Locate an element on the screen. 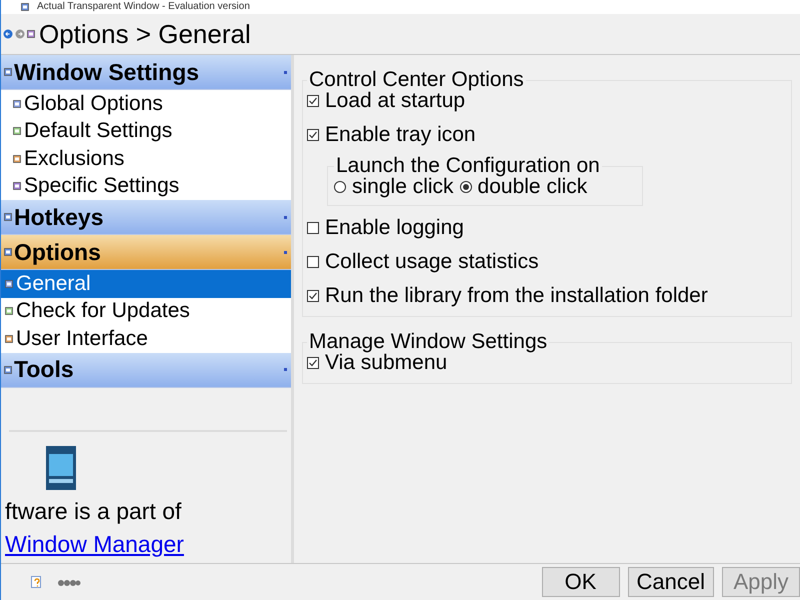  sidebar-item: General is located at coordinates (146, 284).